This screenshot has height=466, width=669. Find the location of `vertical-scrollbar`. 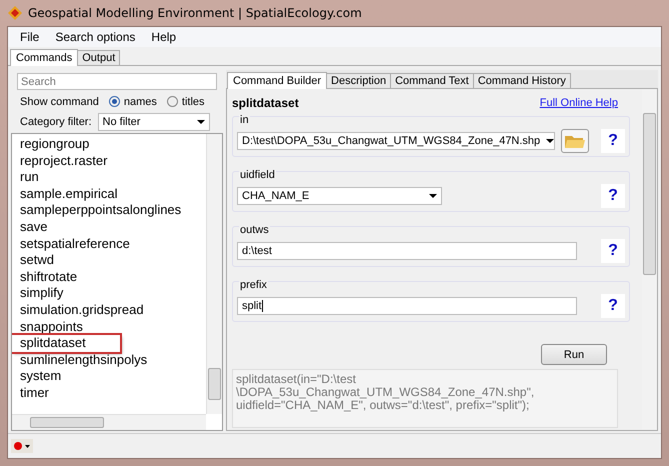

vertical-scrollbar is located at coordinates (214, 274).